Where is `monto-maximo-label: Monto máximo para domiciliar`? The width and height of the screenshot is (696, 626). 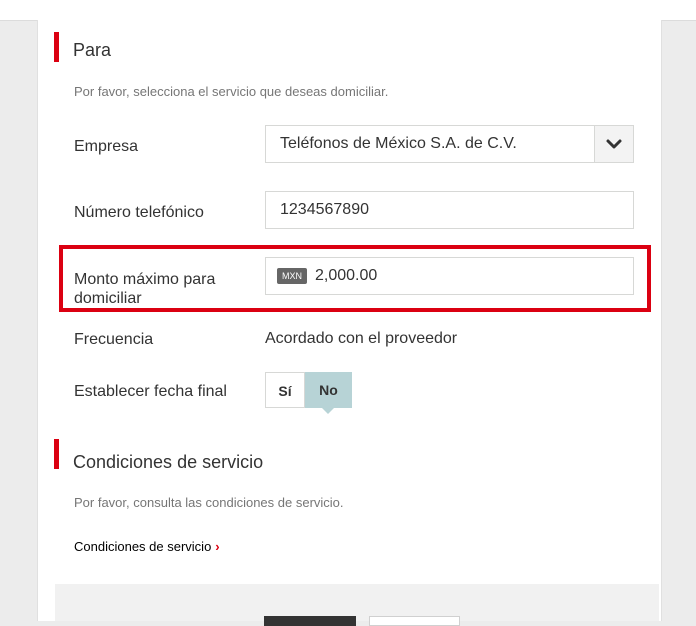
monto-maximo-label: Monto máximo para domiciliar is located at coordinates (144, 289).